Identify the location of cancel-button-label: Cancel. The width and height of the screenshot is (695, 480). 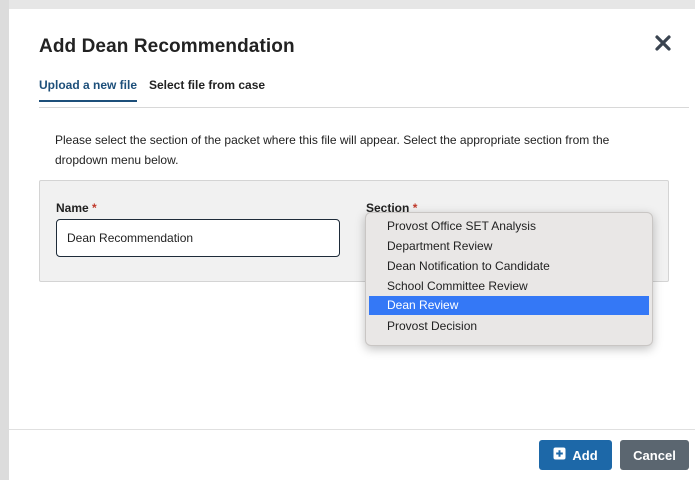
(654, 455).